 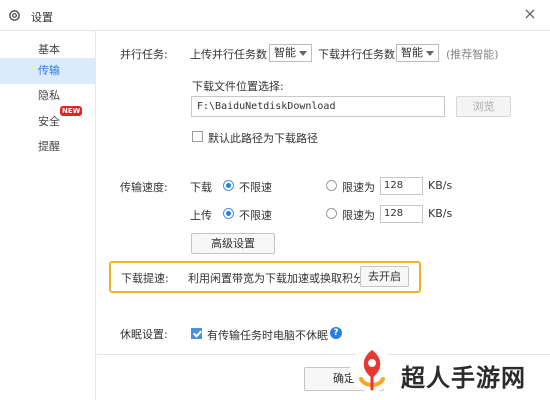 What do you see at coordinates (255, 187) in the screenshot?
I see `download-unlimited-label: 不限速` at bounding box center [255, 187].